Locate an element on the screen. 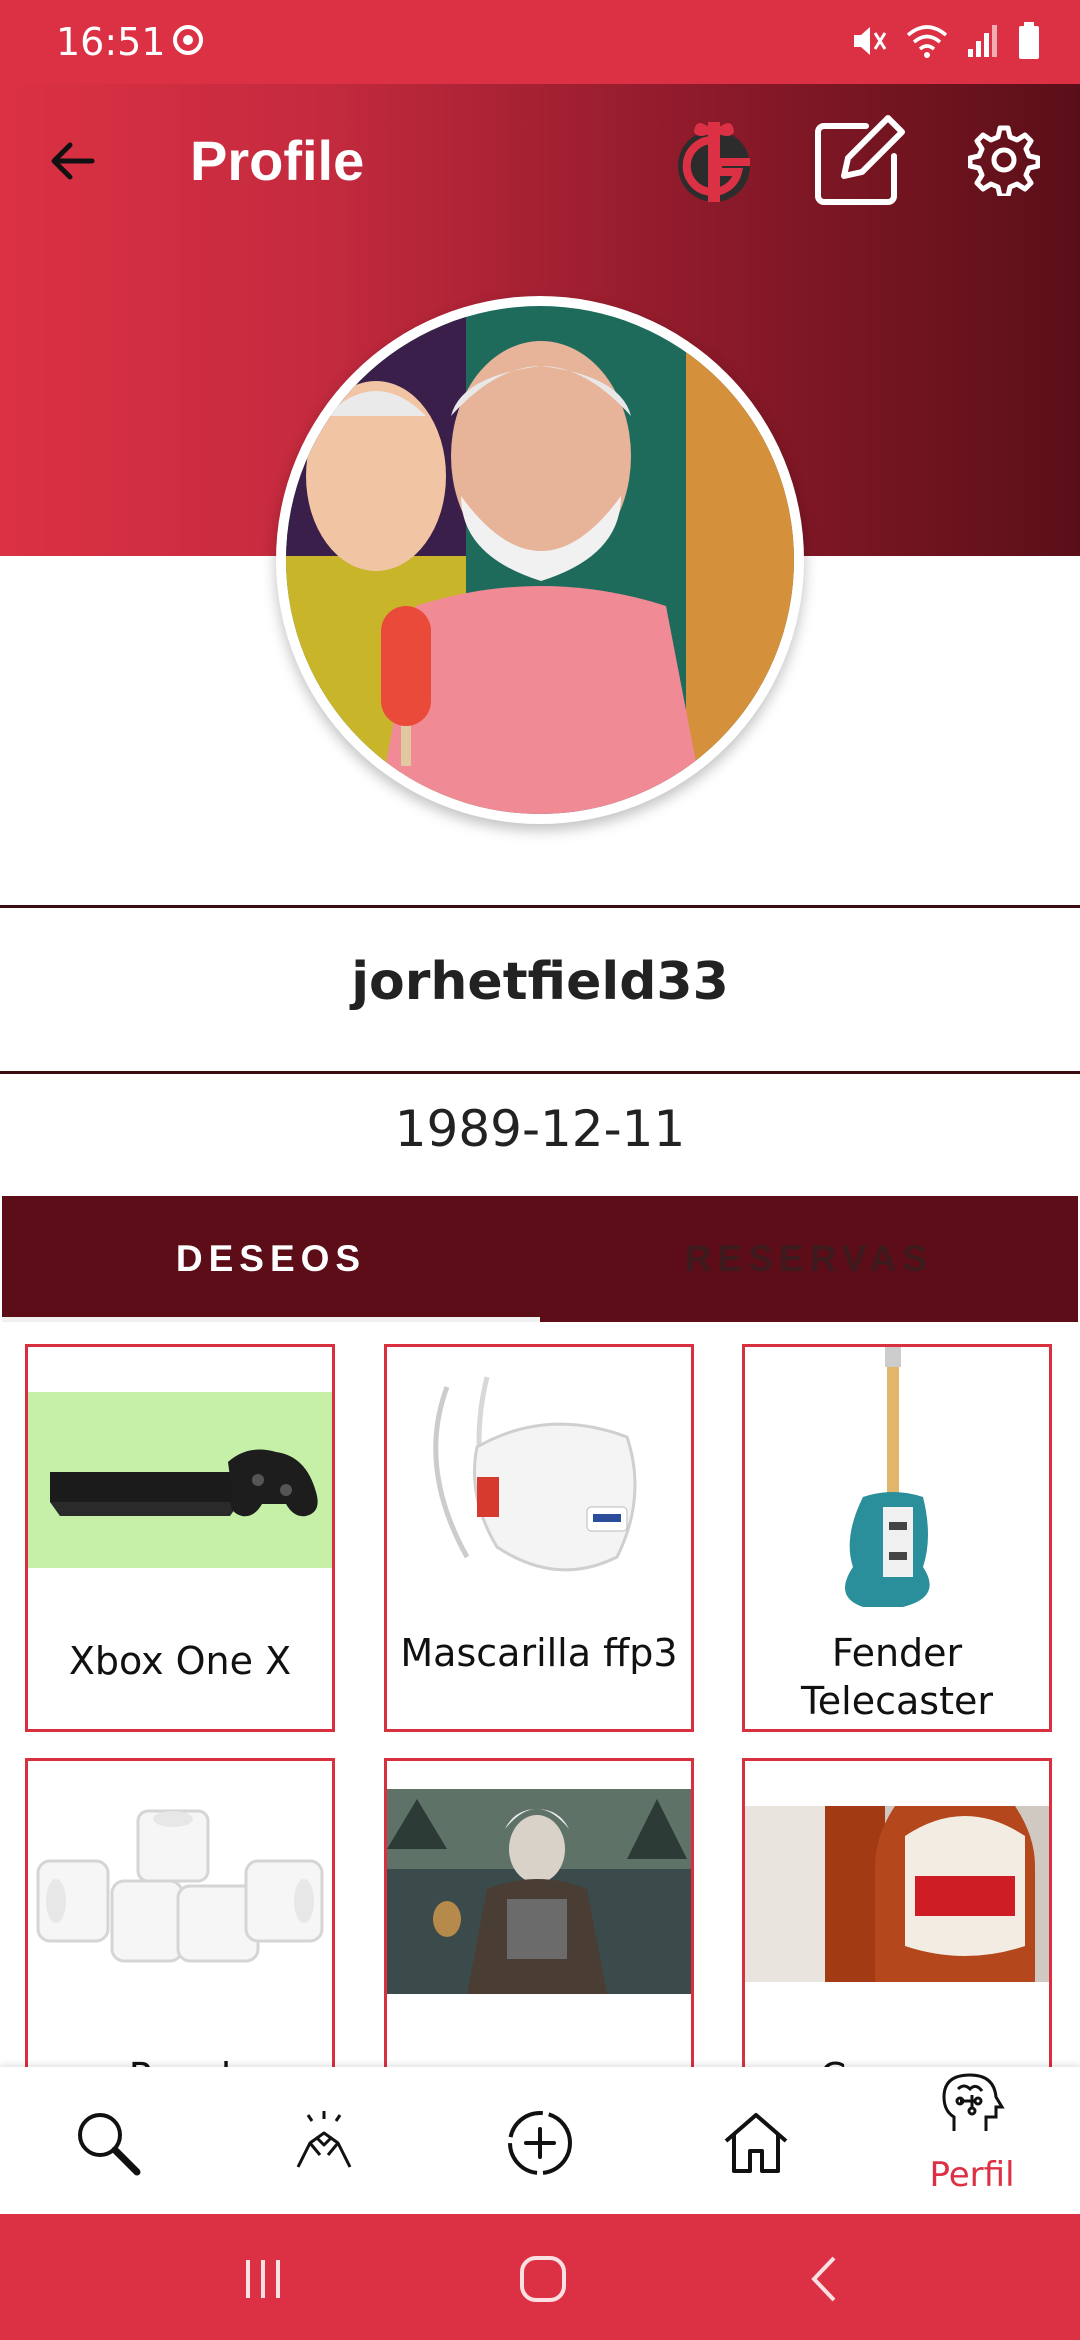 The width and height of the screenshot is (1080, 2340). signal-icon is located at coordinates (982, 41).